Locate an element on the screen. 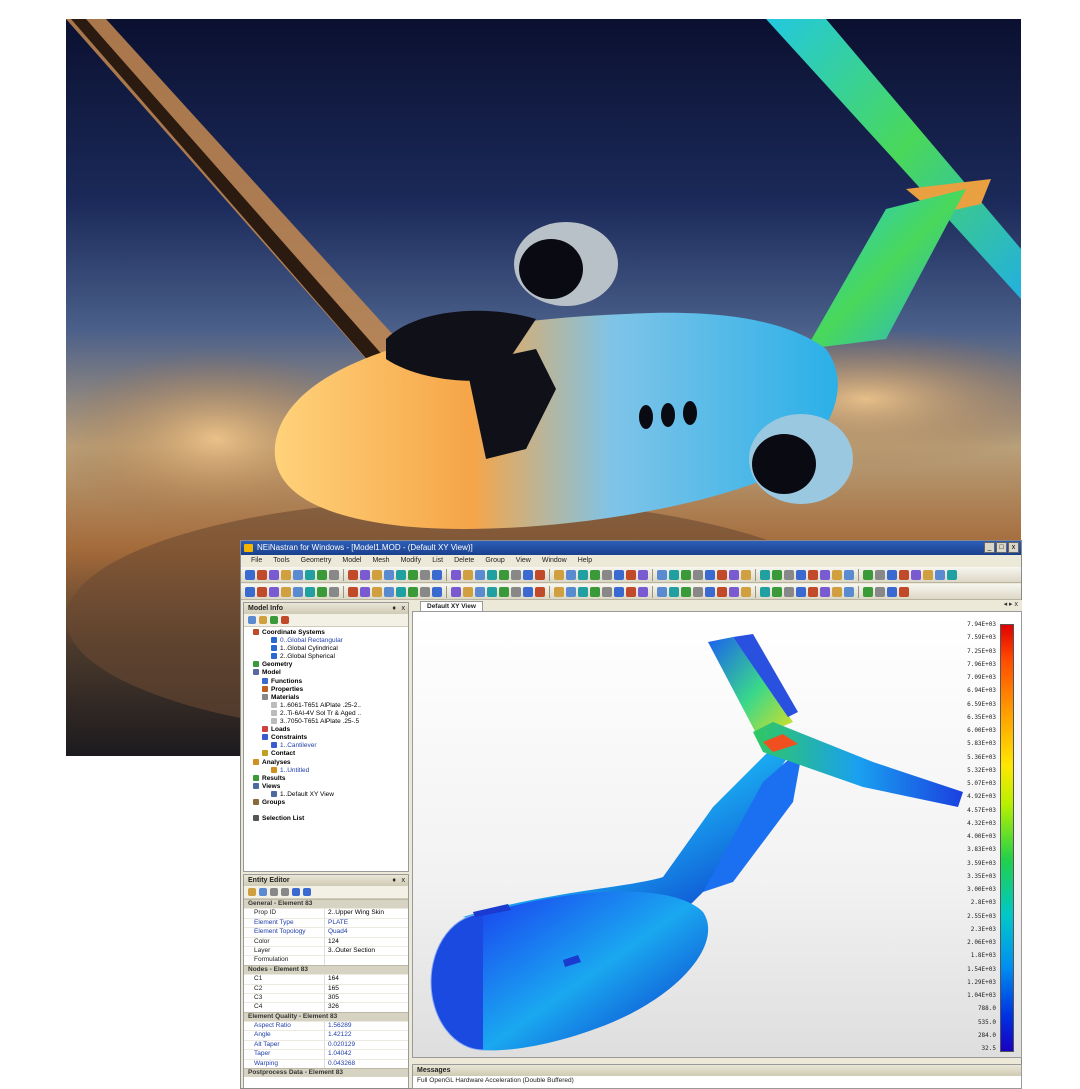 The height and width of the screenshot is (1089, 1080). property-row: Aspect Ratio 1.56289 is located at coordinates (326, 1026).